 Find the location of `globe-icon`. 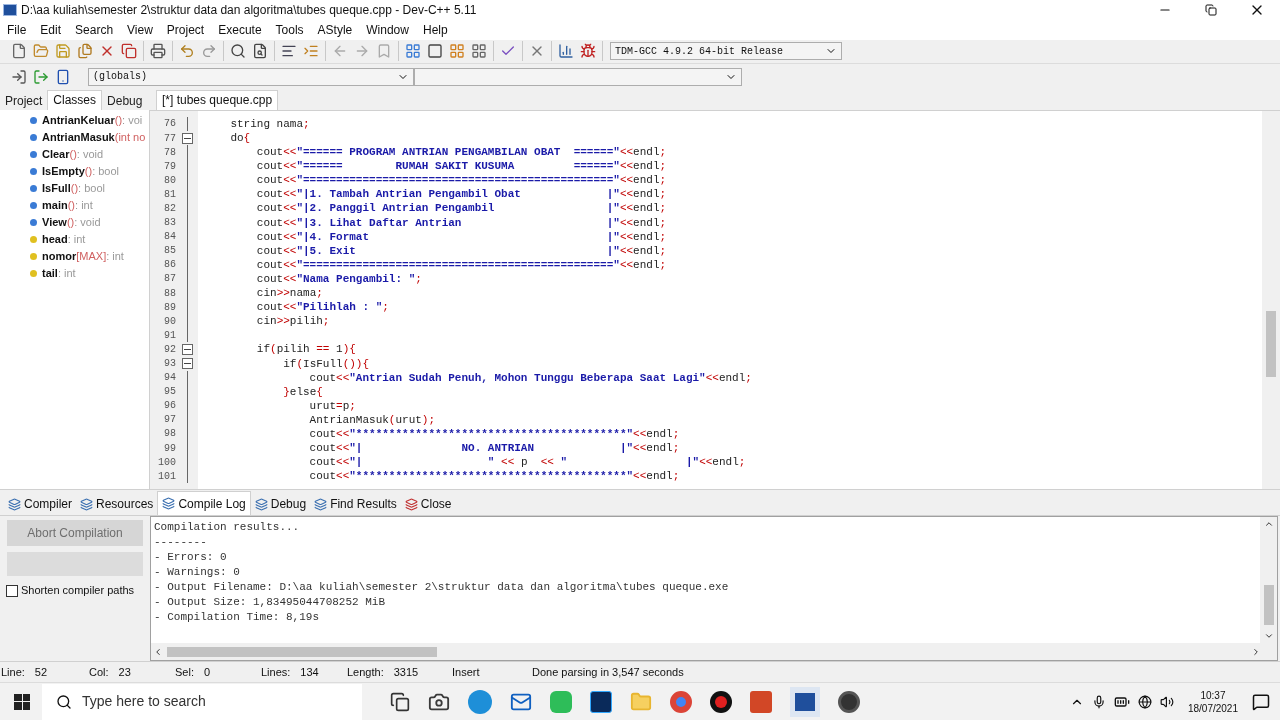

globe-icon is located at coordinates (1144, 701).